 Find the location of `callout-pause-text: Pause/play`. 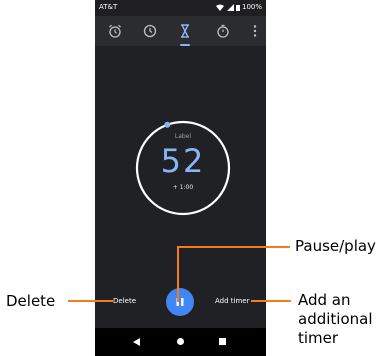

callout-pause-text: Pause/play is located at coordinates (335, 246).